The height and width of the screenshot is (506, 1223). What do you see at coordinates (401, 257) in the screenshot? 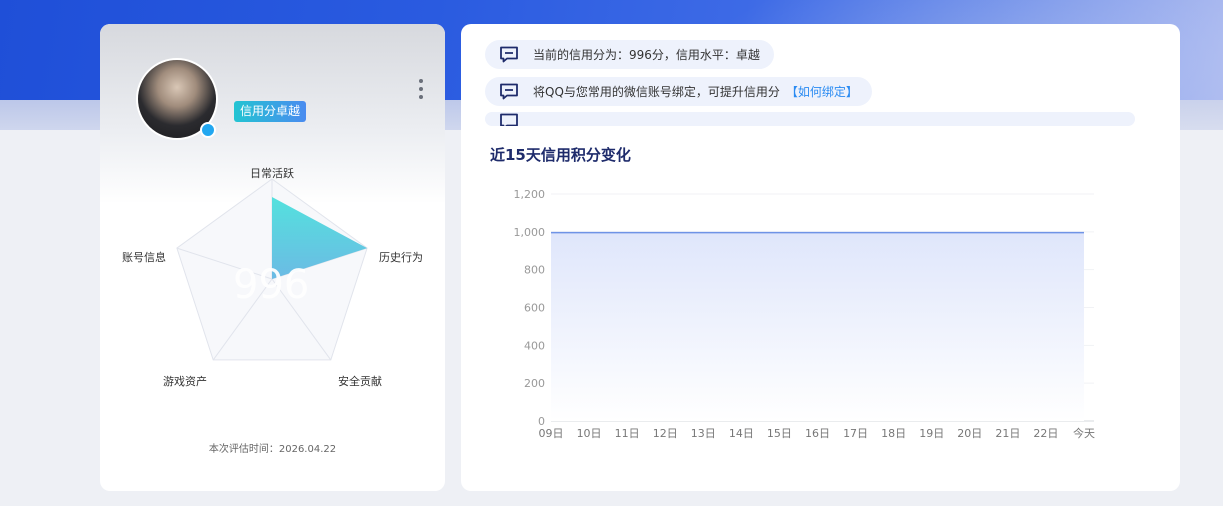
I see `radar-label-history: 历史行为` at bounding box center [401, 257].